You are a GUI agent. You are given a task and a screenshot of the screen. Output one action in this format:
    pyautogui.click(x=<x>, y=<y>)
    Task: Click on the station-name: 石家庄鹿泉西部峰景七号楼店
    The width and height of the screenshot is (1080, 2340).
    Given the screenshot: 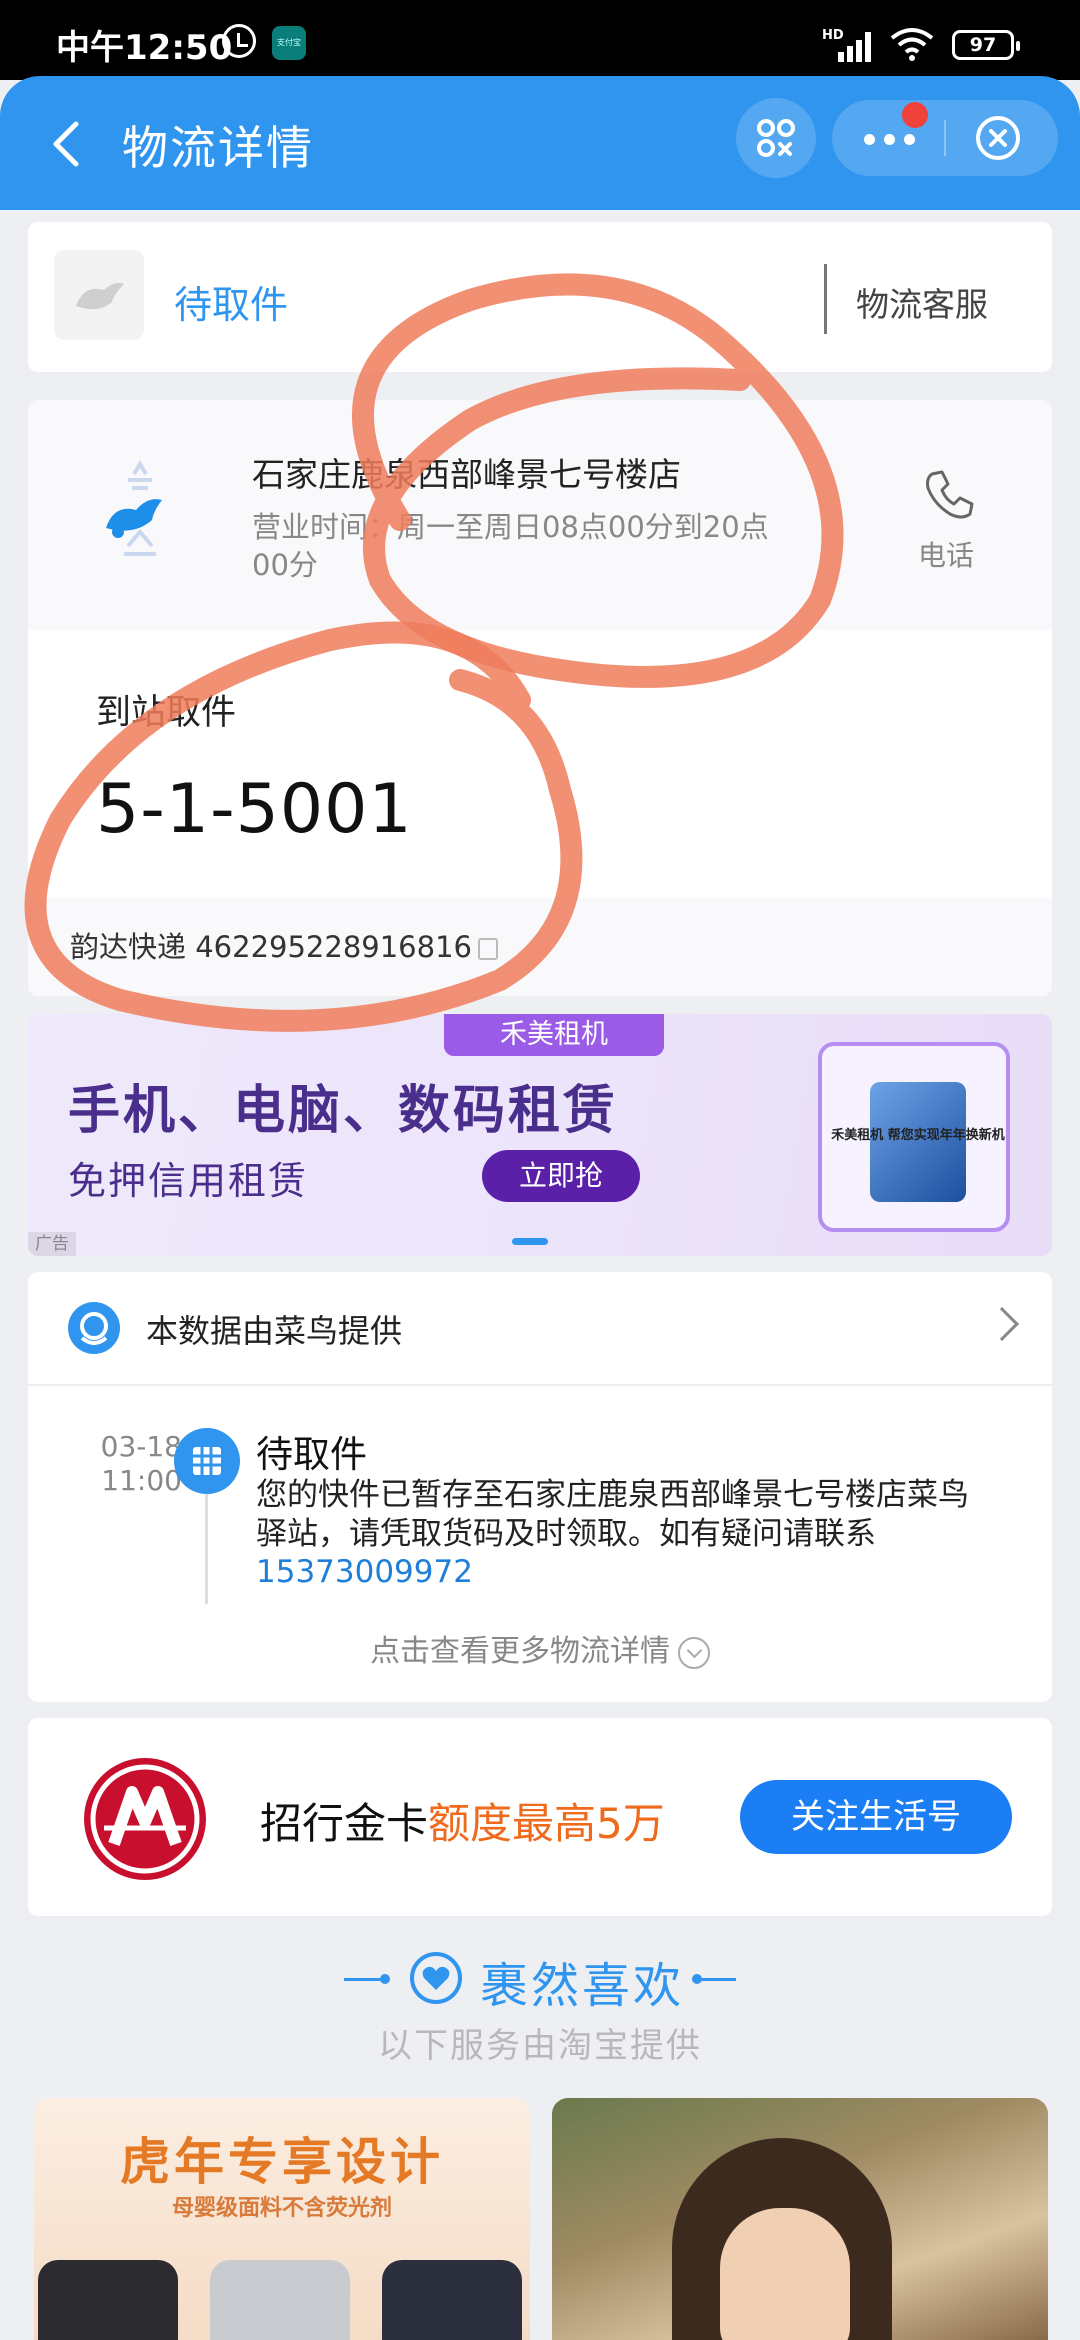 What is the action you would take?
    pyautogui.click(x=466, y=474)
    